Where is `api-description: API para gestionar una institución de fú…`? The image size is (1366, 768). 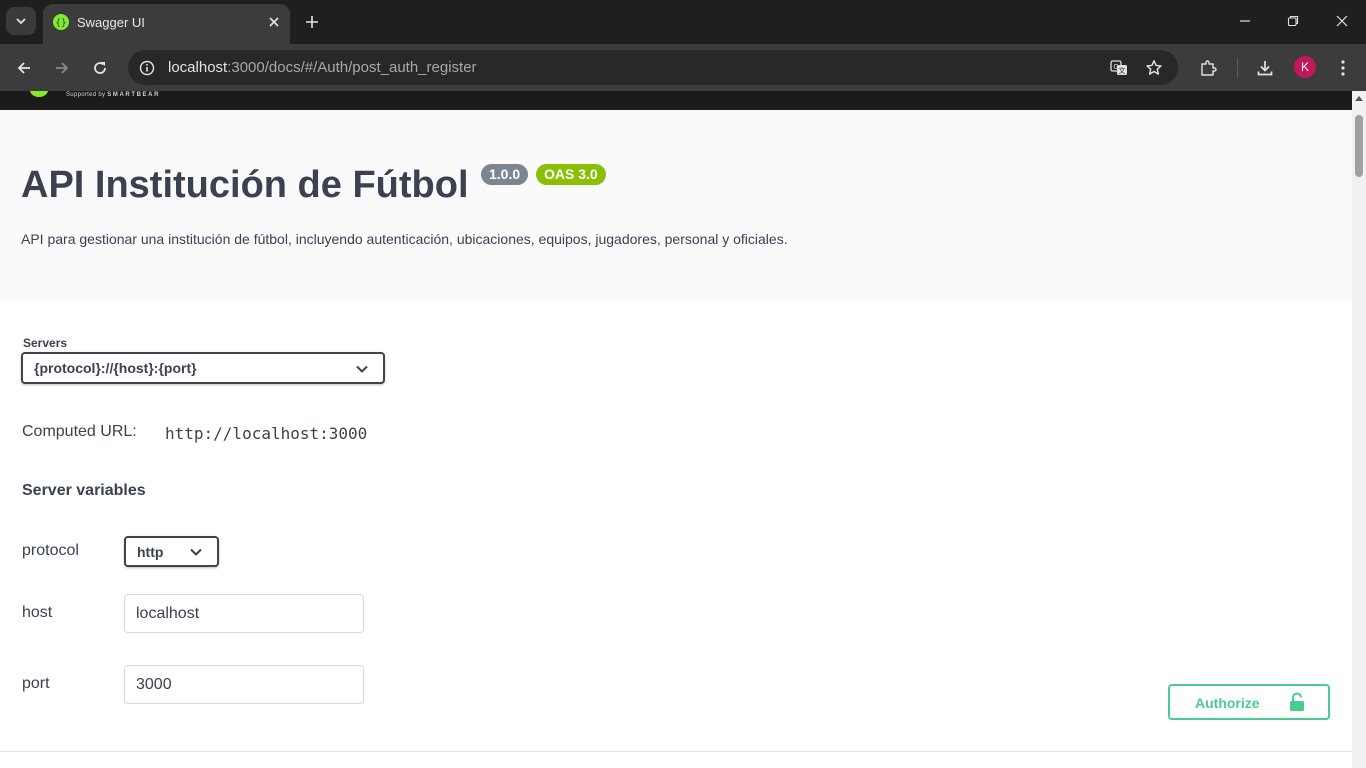 api-description: API para gestionar una institución de fú… is located at coordinates (404, 239).